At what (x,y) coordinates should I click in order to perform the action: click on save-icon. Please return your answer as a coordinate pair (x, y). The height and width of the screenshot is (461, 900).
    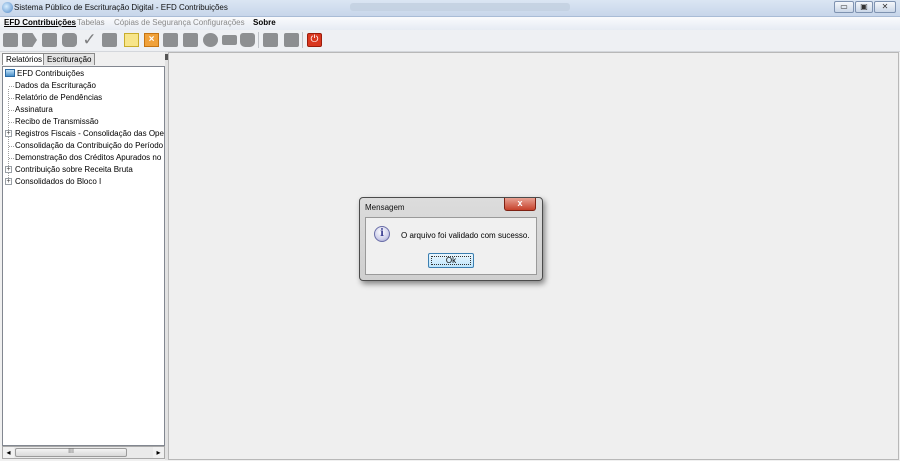
    Looking at the image, I should click on (270, 40).